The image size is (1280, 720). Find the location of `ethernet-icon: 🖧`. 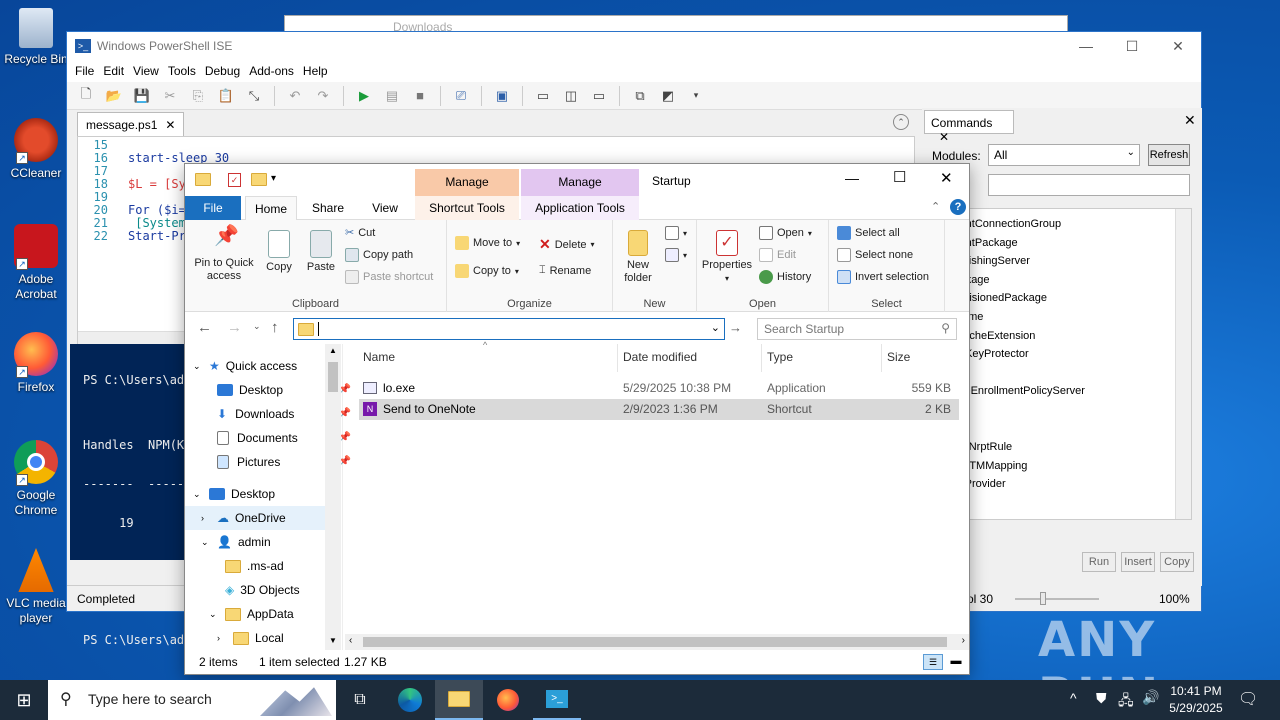

ethernet-icon: 🖧 is located at coordinates (1126, 702).